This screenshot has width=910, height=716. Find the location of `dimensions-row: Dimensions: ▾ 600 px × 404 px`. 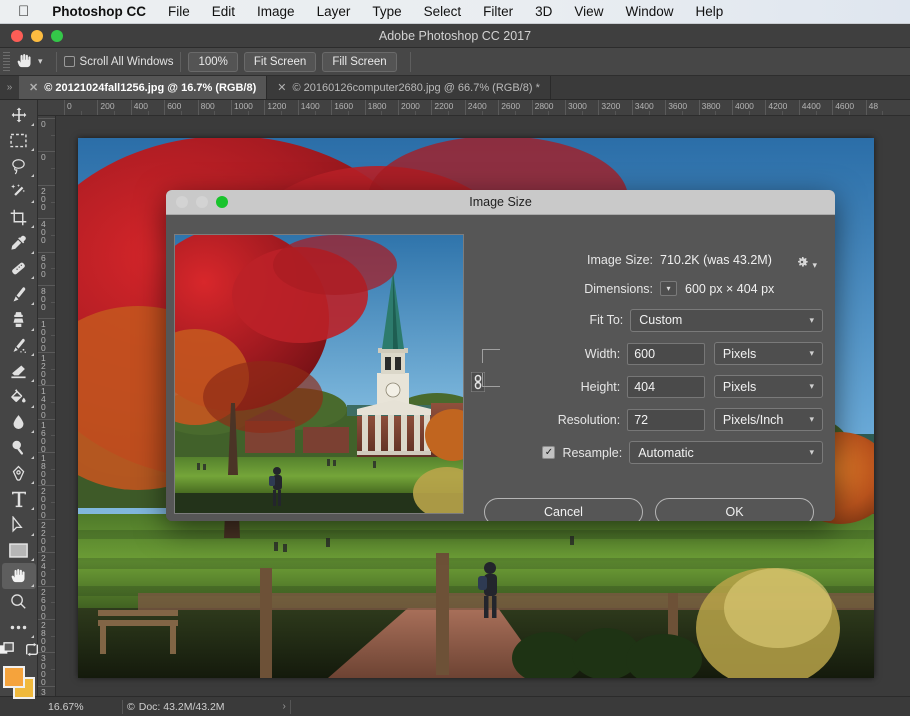

dimensions-row: Dimensions: ▾ 600 px × 404 px is located at coordinates (653, 288).